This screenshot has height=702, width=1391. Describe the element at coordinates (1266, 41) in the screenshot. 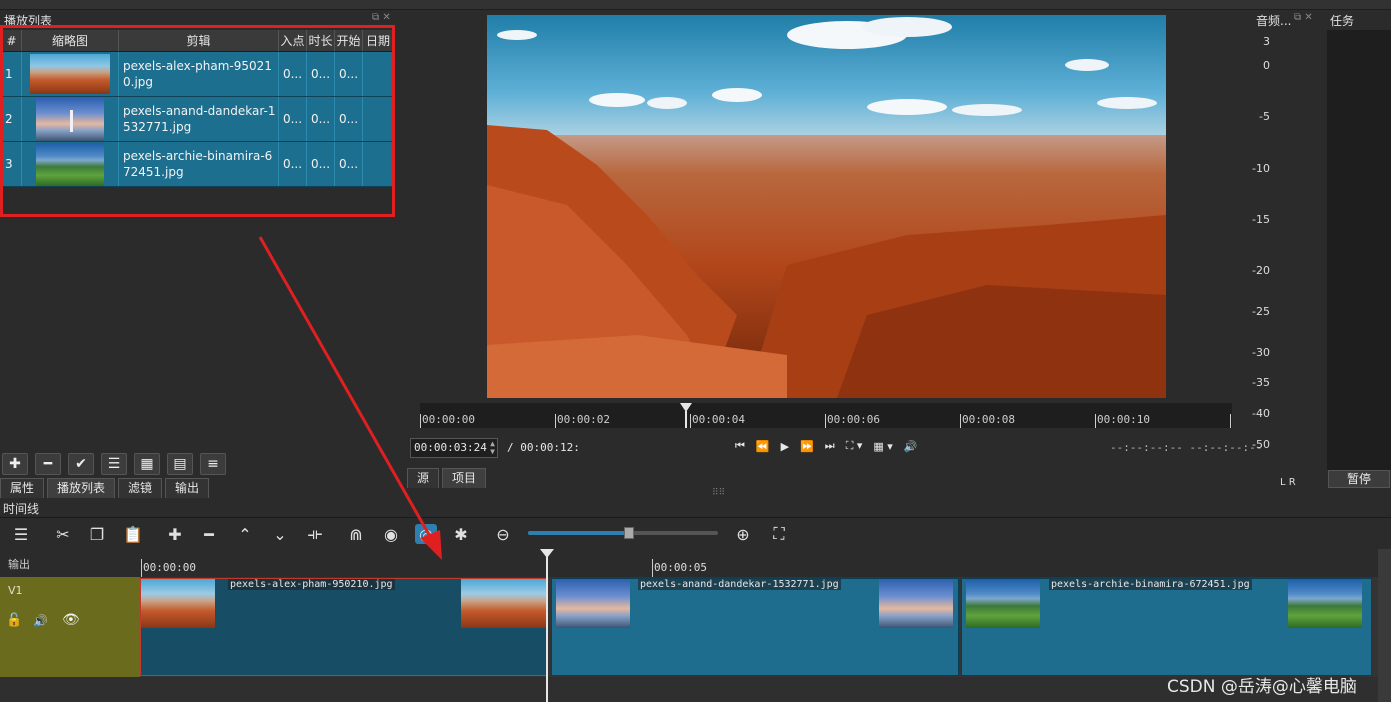

I see `meter-scale-label: 3` at that location.